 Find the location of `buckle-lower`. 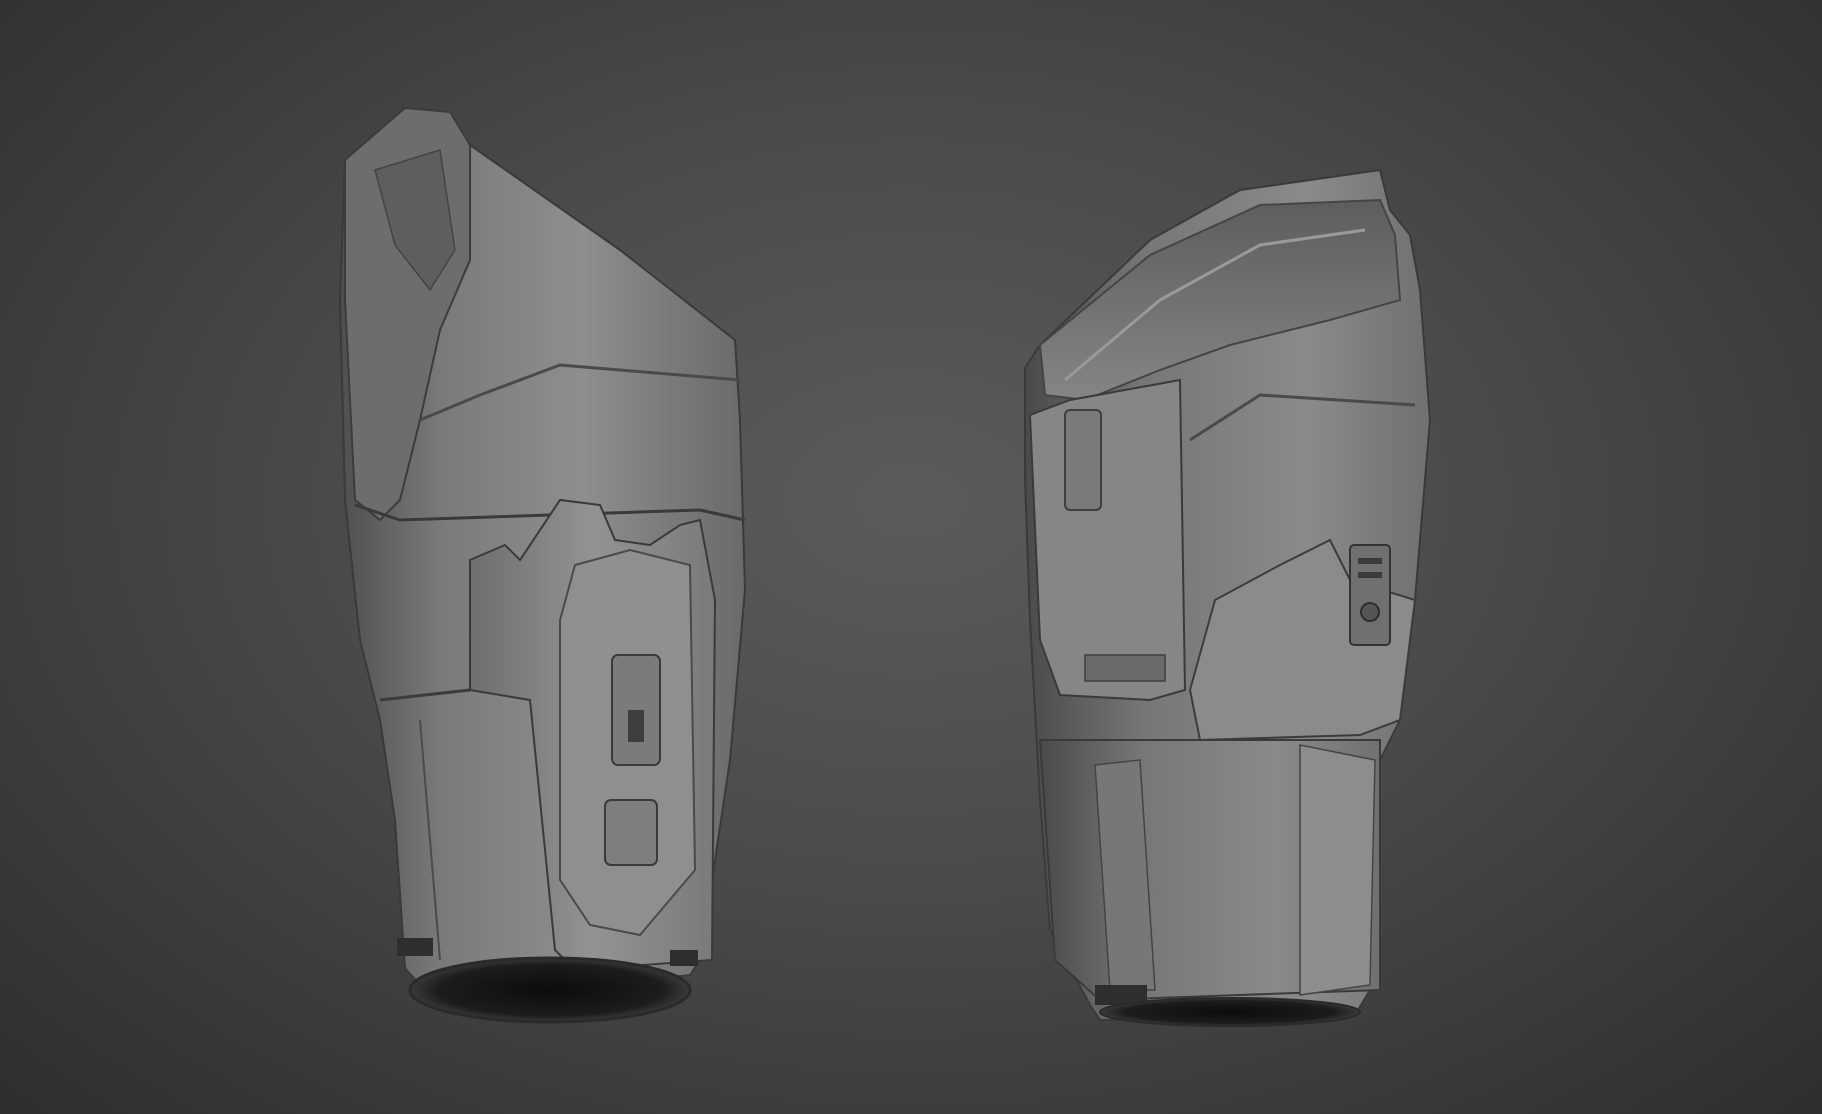

buckle-lower is located at coordinates (631, 832).